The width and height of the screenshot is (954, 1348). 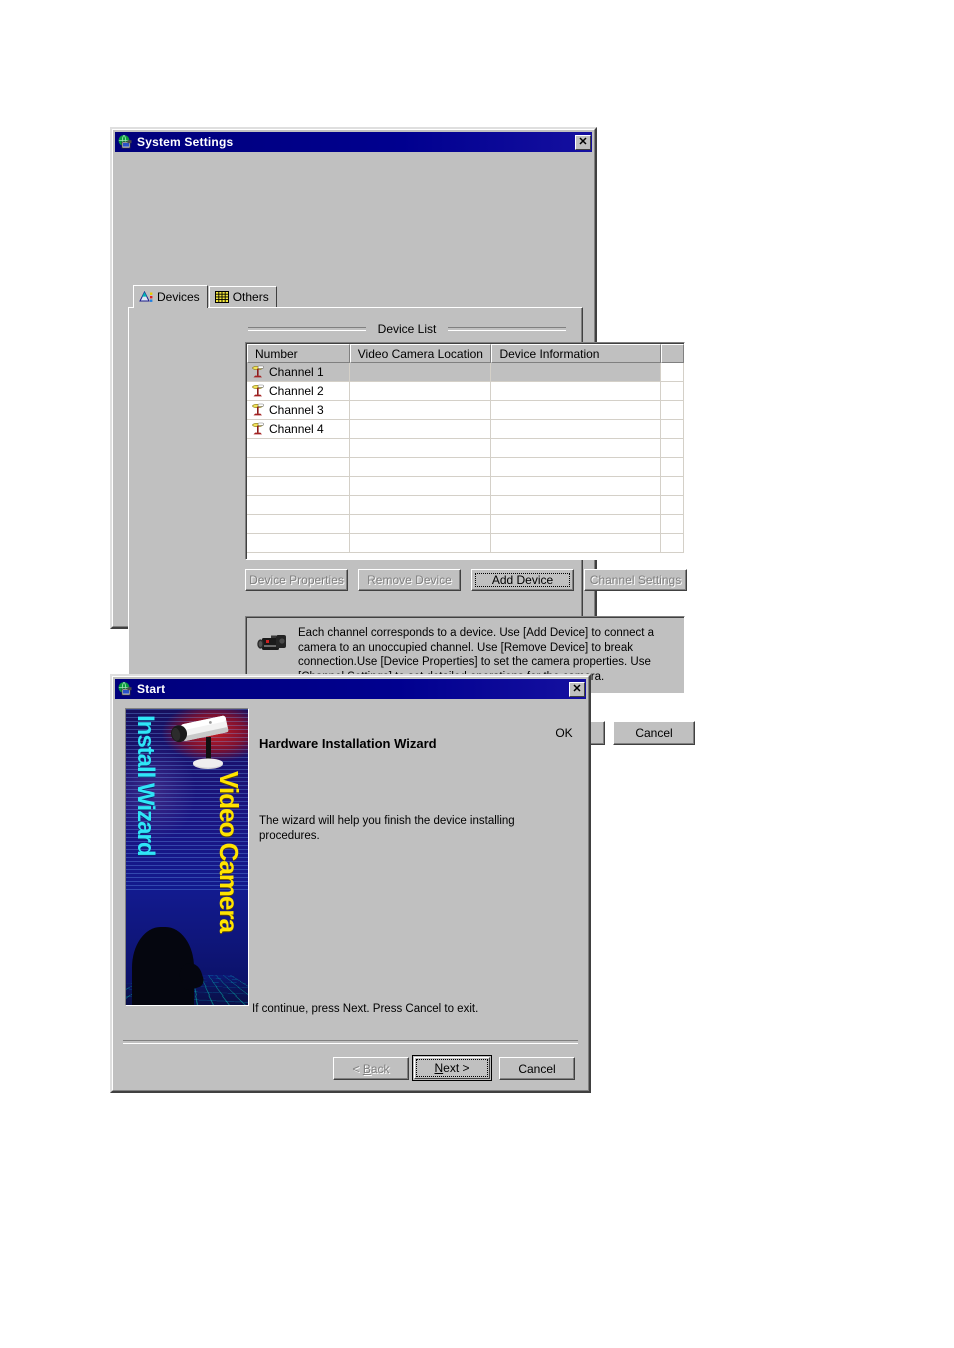 I want to click on wizard-cancel-label: Cancel, so click(x=537, y=1068).